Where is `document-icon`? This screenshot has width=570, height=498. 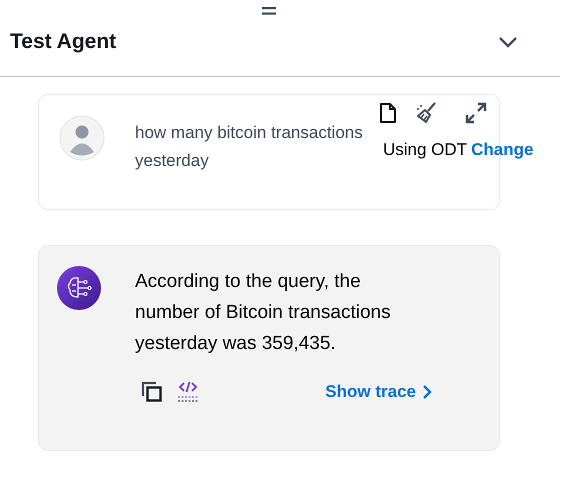 document-icon is located at coordinates (388, 113).